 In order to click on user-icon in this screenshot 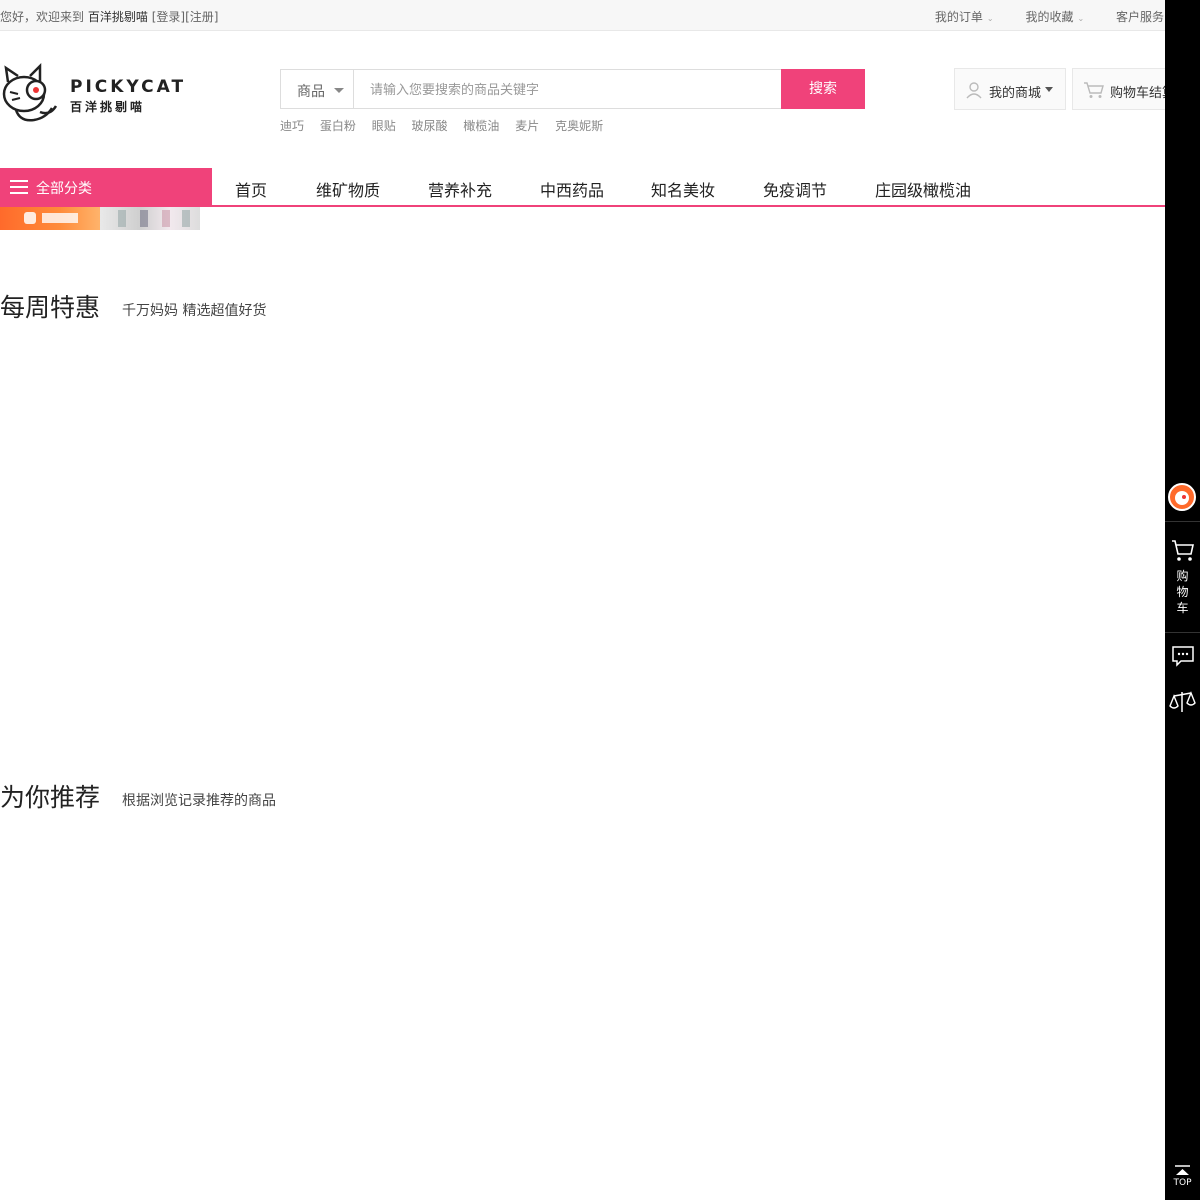, I will do `click(974, 90)`.